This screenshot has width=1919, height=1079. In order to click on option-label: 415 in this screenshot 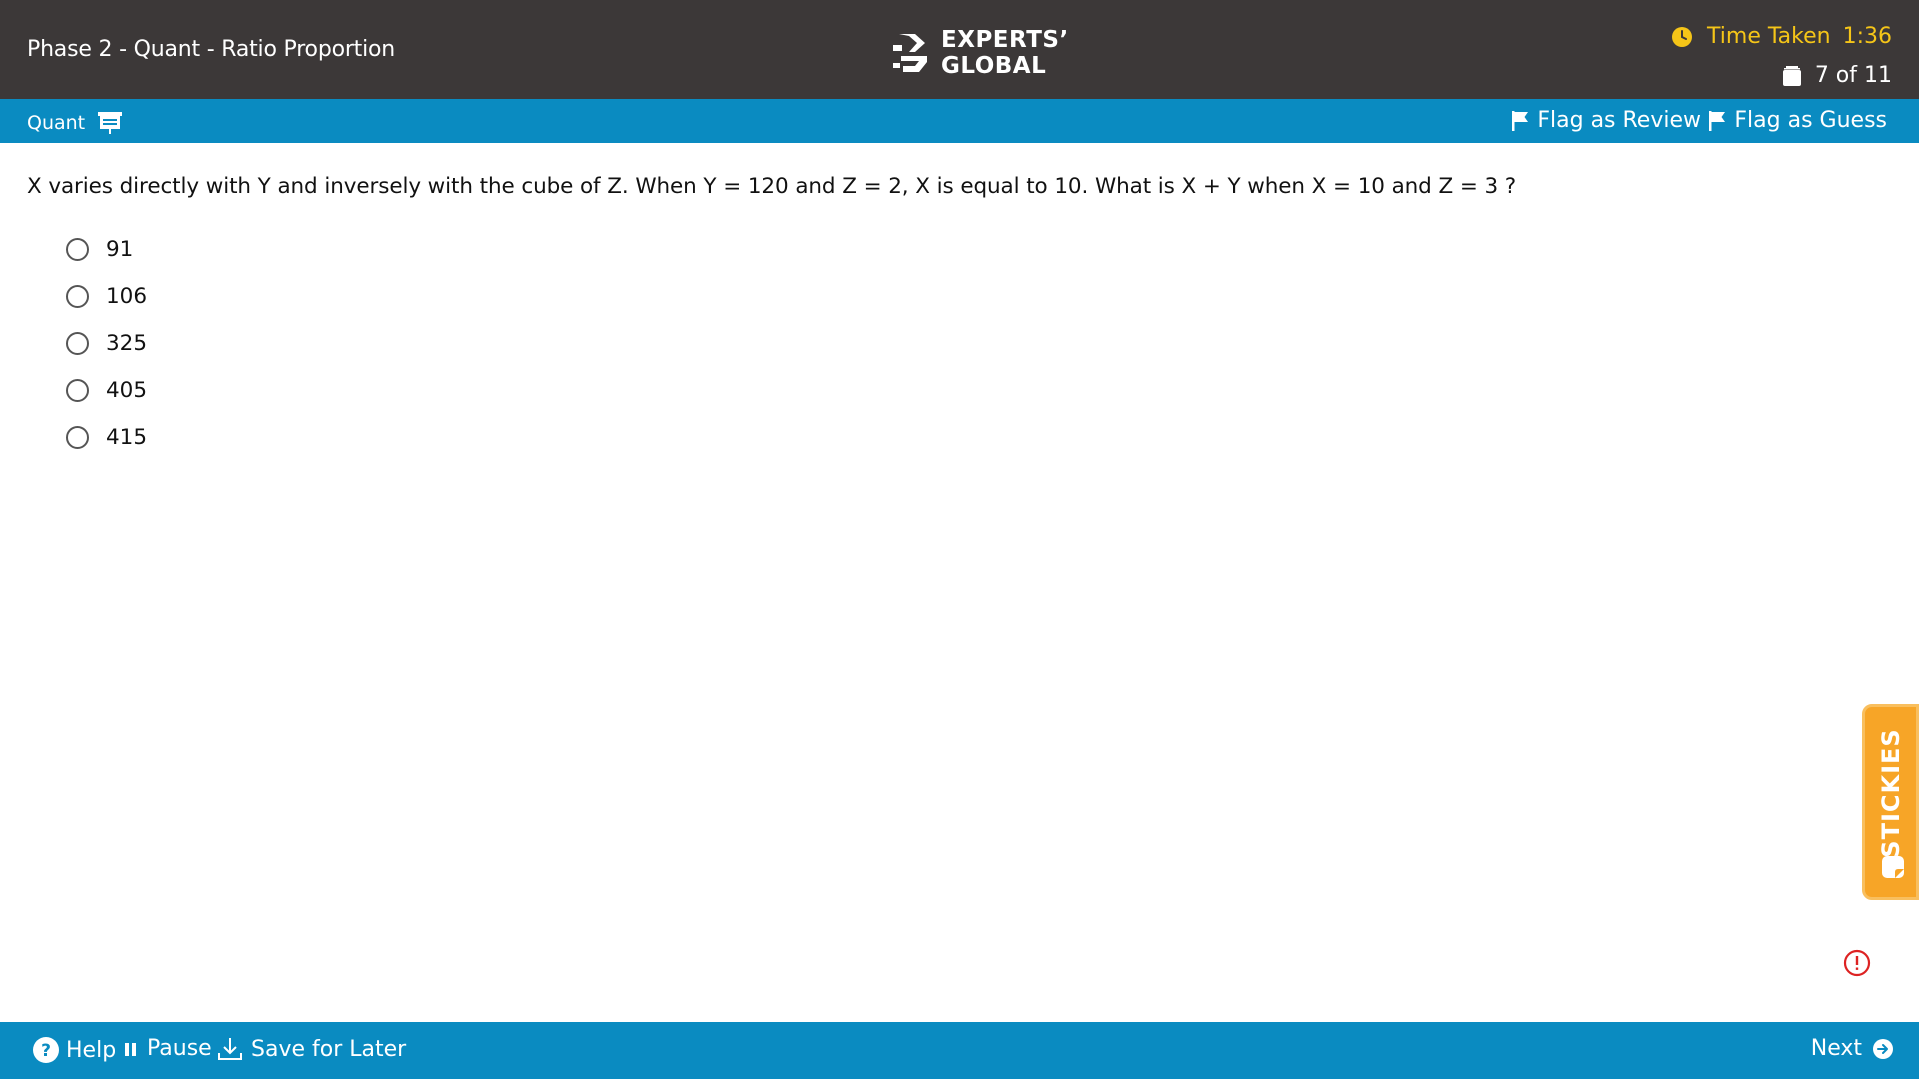, I will do `click(127, 437)`.